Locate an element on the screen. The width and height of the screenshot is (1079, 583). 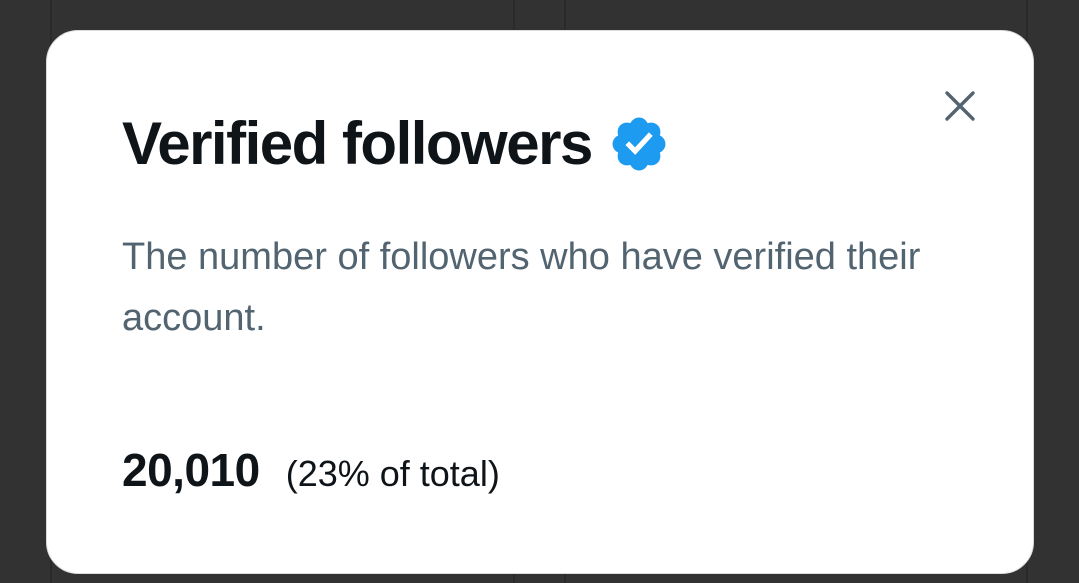
stat-row: 20,010 (23% of total) is located at coordinates (311, 470).